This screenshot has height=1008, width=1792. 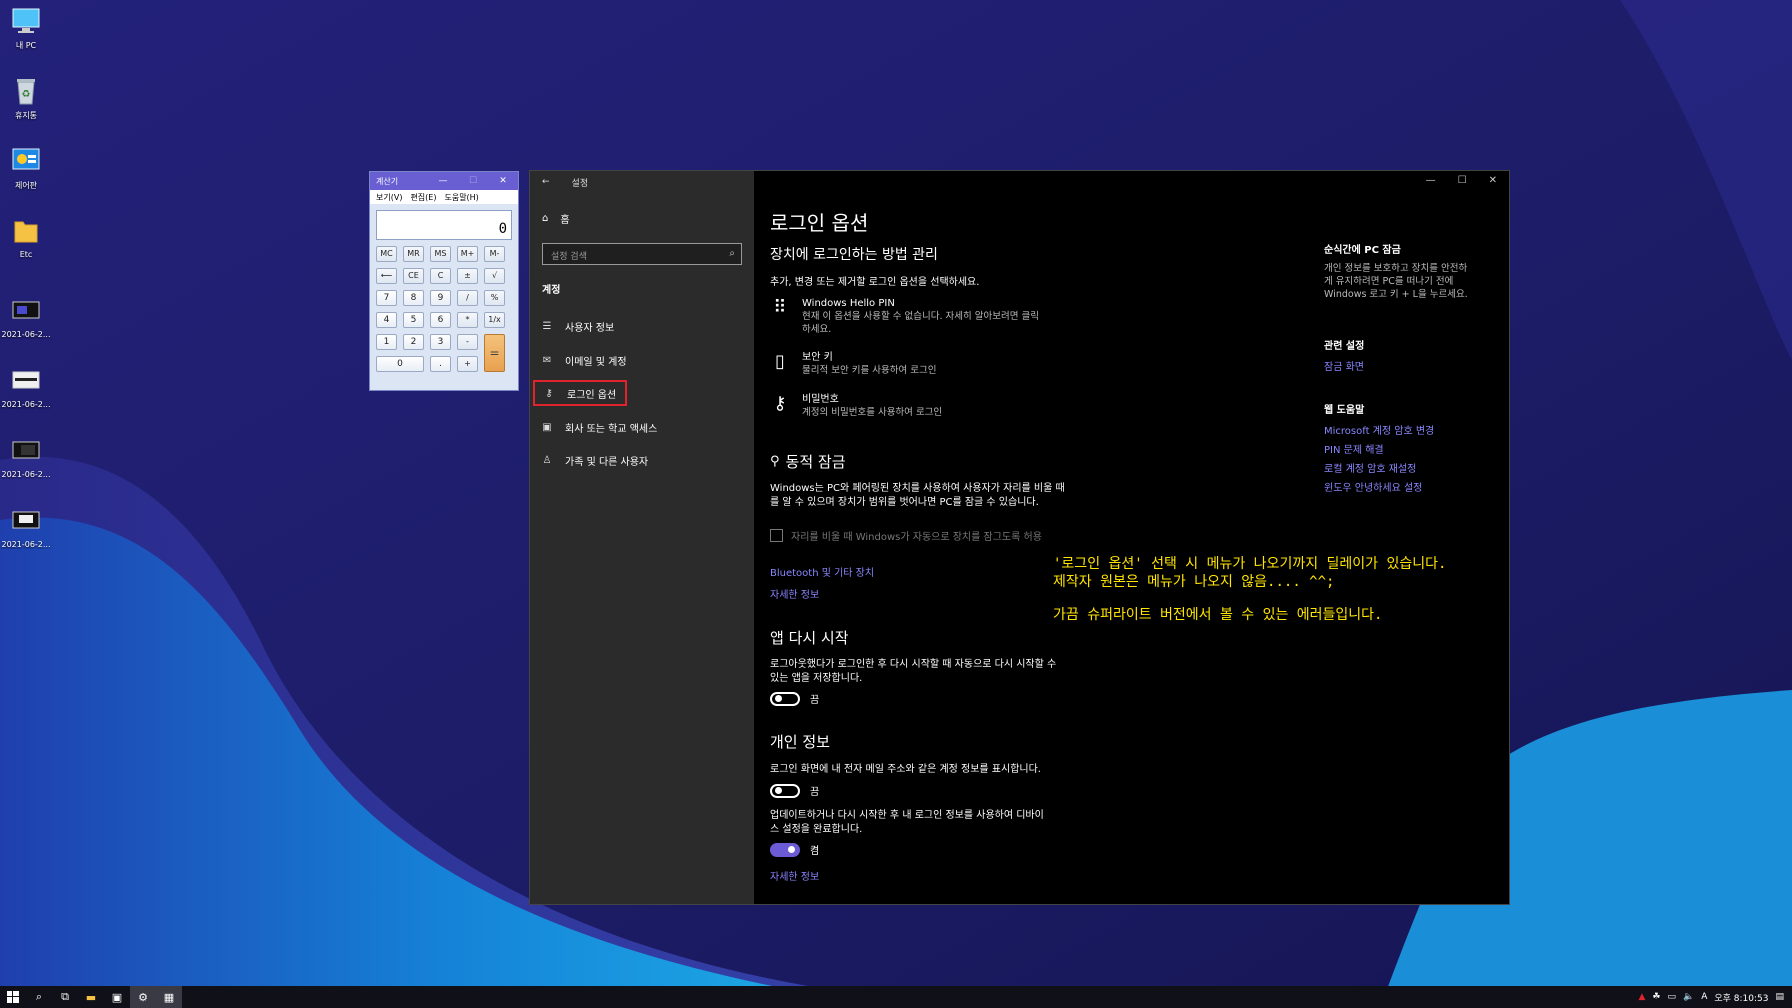 I want to click on pin-keypad-icon: ⠿, so click(x=780, y=307).